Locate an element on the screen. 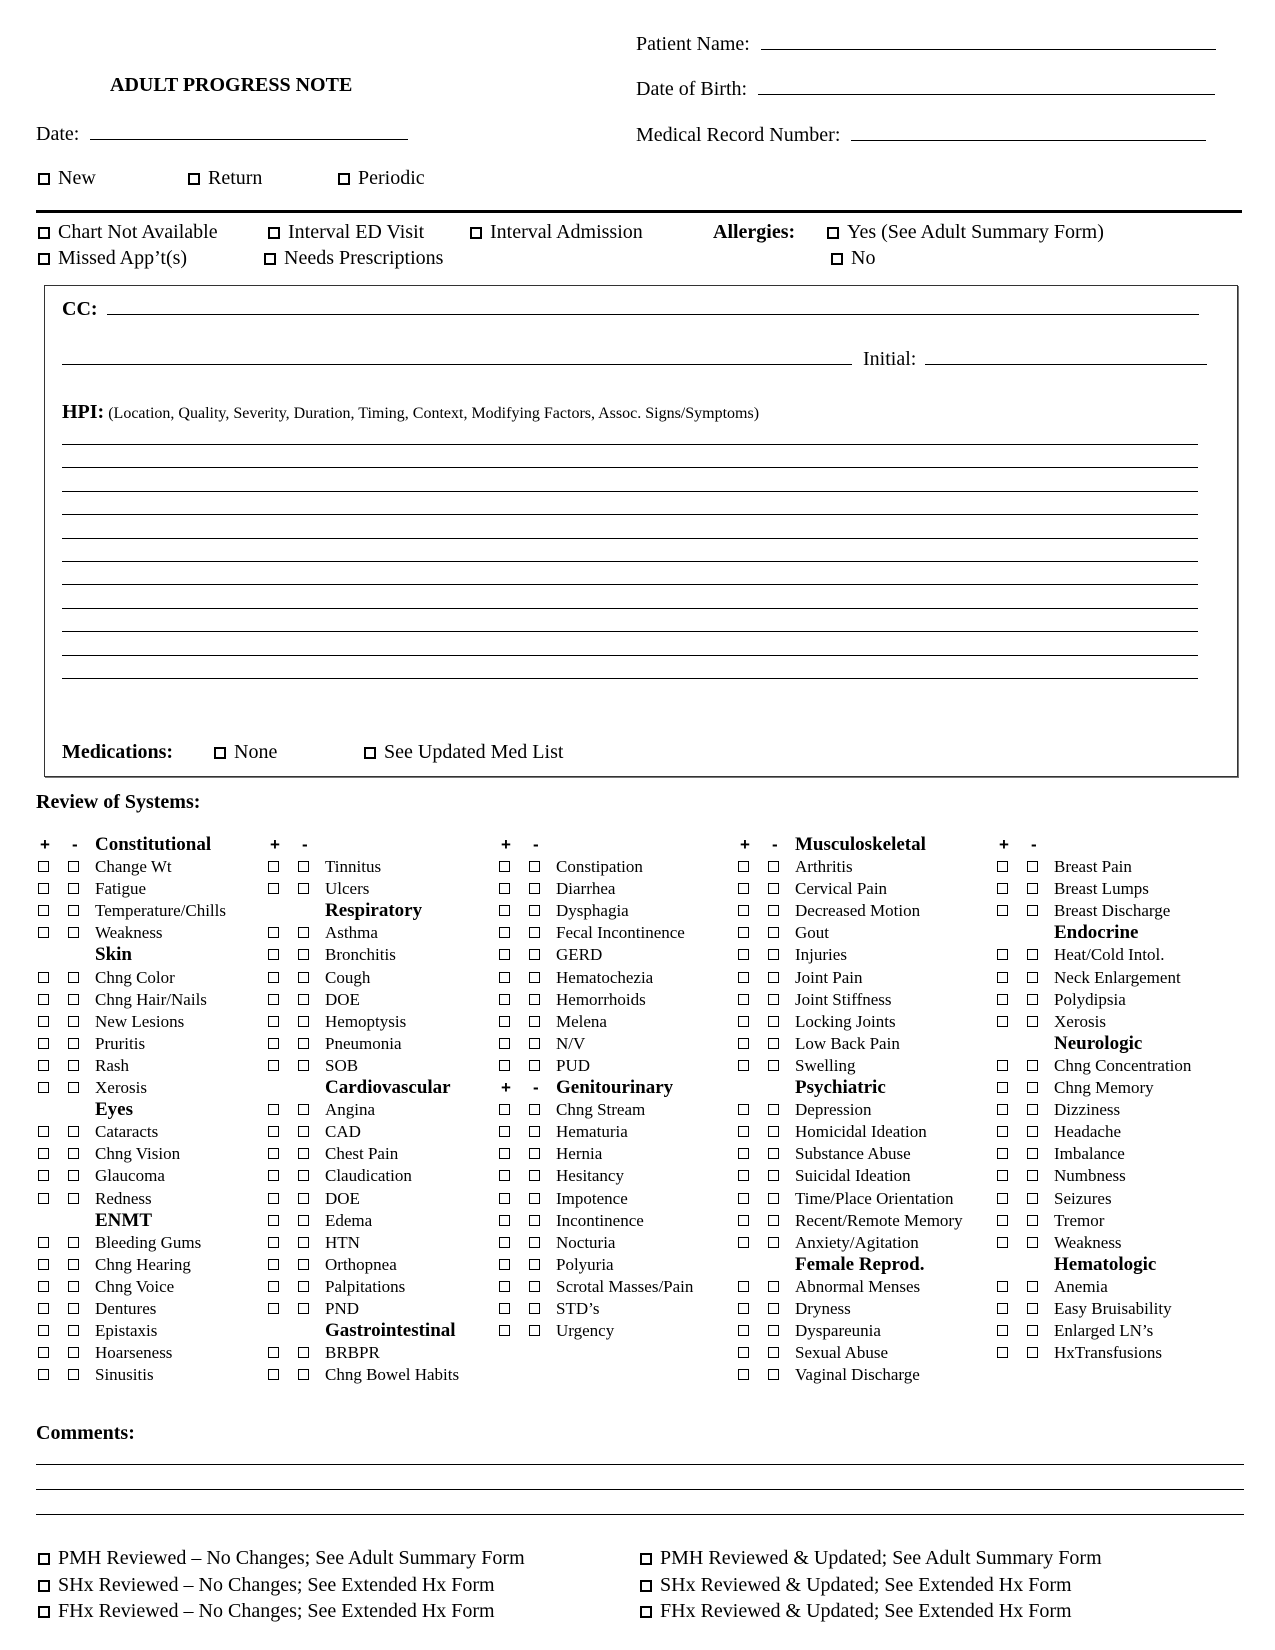 The image size is (1275, 1650). allergies-no: No is located at coordinates (853, 258).